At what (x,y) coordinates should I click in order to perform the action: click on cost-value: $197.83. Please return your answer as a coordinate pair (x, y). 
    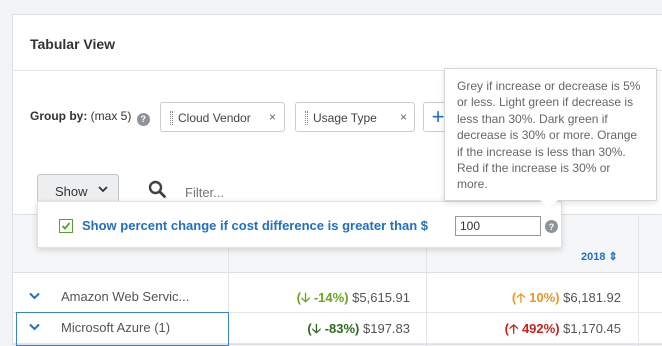
    Looking at the image, I should click on (386, 328).